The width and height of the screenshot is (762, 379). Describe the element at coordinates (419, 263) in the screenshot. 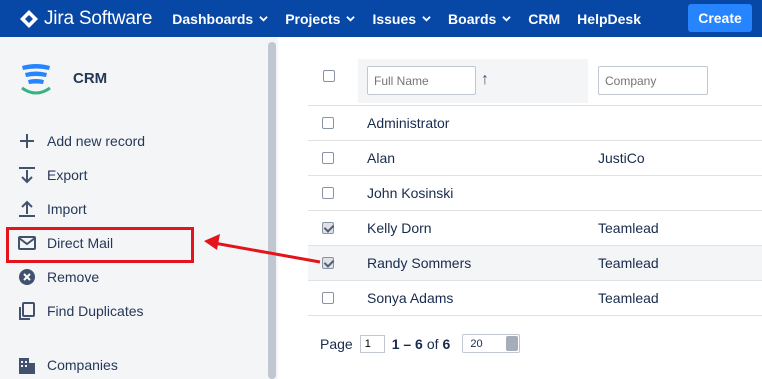

I see `full-name-cell: Randy Sommers` at that location.